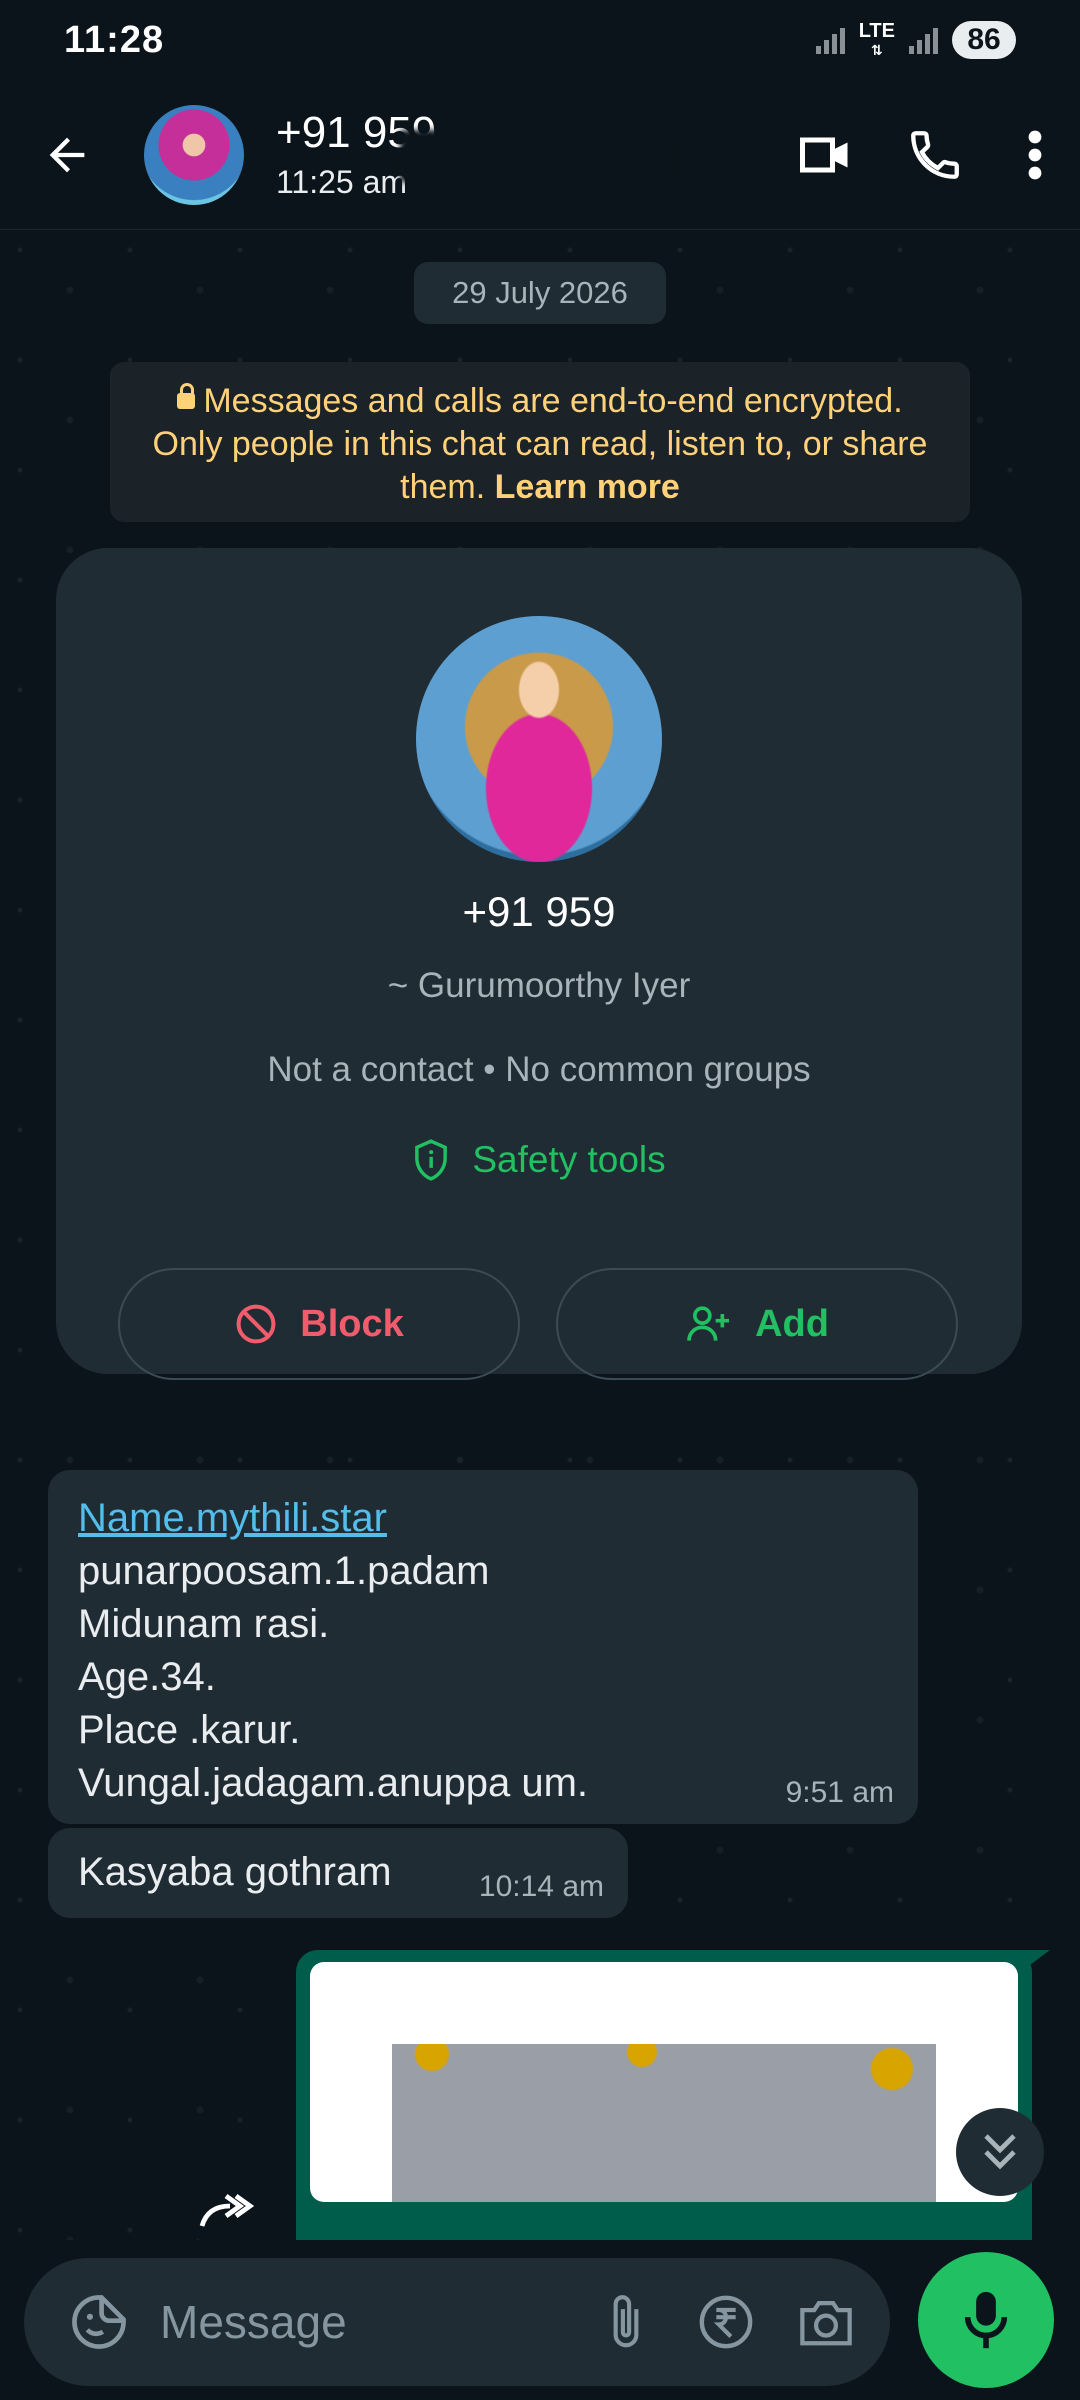 The image size is (1080, 2400). I want to click on image-preview, so click(664, 2082).